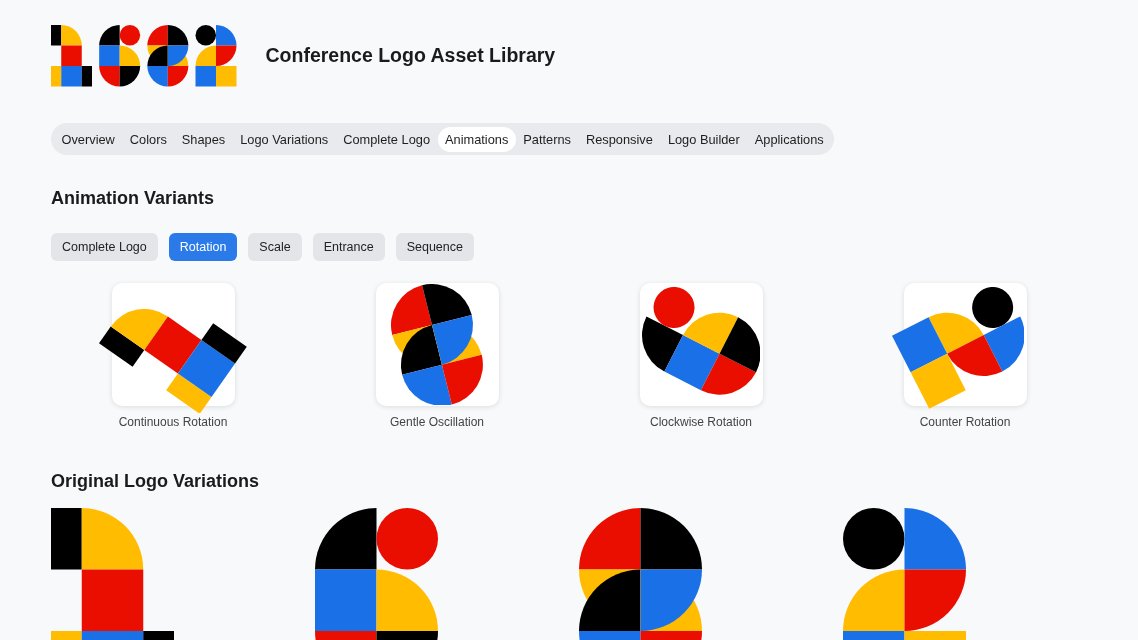  Describe the element at coordinates (410, 56) in the screenshot. I see `page-title: Conference Logo Asset Library` at that location.